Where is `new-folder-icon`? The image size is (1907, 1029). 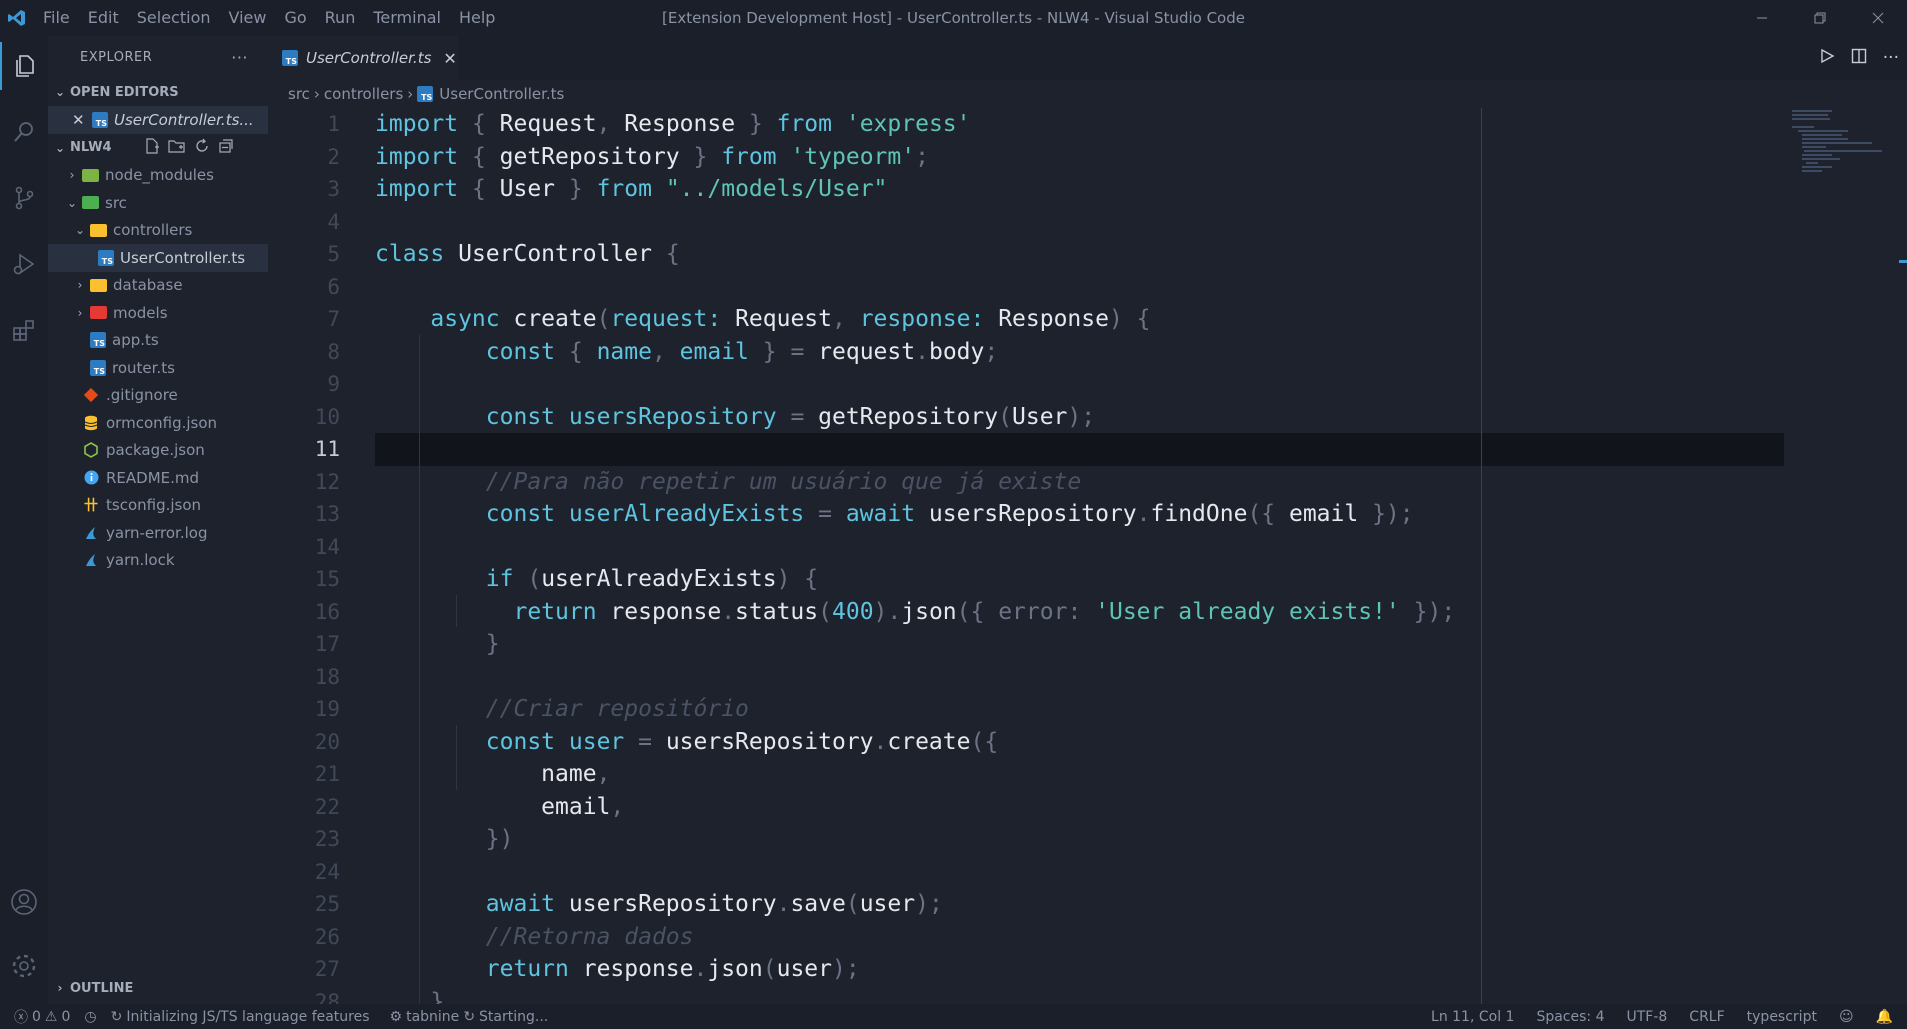
new-folder-icon is located at coordinates (176, 148).